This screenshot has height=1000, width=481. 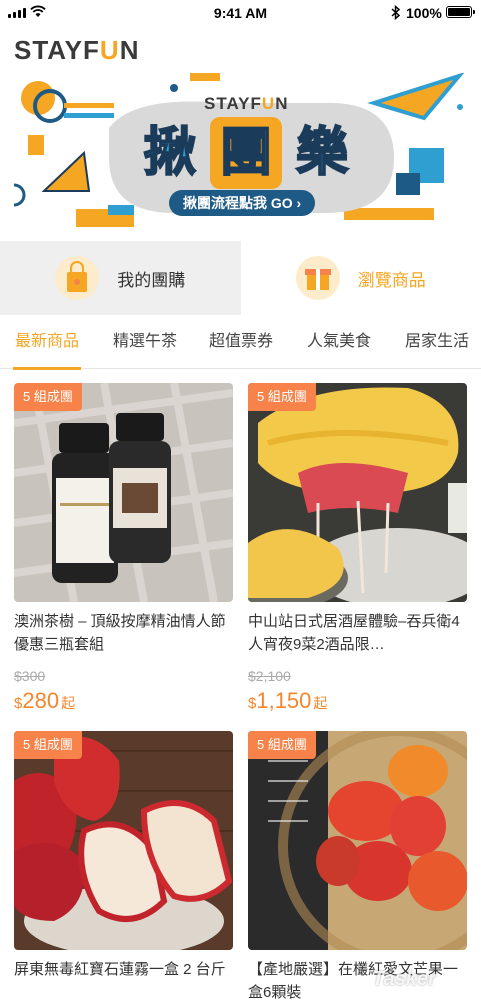 I want to click on product-title: 屏東無毒紅寶石蓮霧一盒 2 台斤, so click(x=123, y=979).